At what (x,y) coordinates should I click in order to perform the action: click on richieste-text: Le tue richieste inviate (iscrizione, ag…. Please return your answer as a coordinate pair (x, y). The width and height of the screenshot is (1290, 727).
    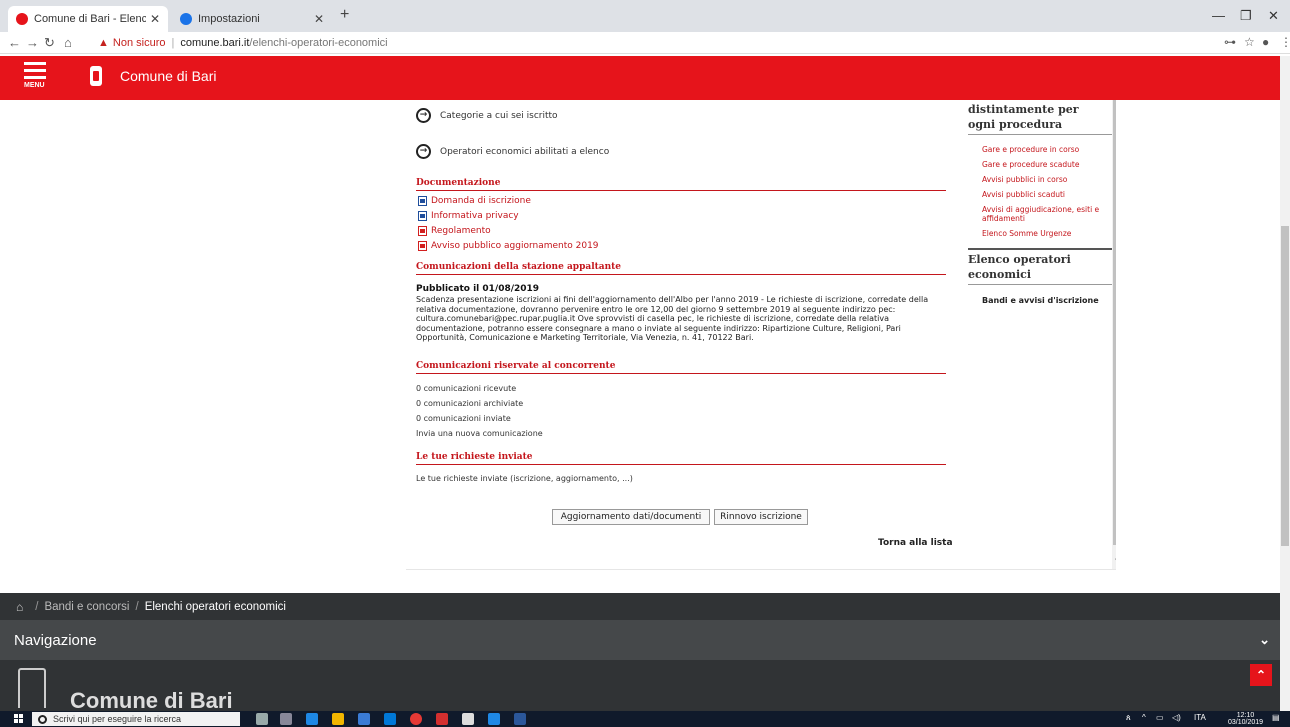
    Looking at the image, I should click on (524, 478).